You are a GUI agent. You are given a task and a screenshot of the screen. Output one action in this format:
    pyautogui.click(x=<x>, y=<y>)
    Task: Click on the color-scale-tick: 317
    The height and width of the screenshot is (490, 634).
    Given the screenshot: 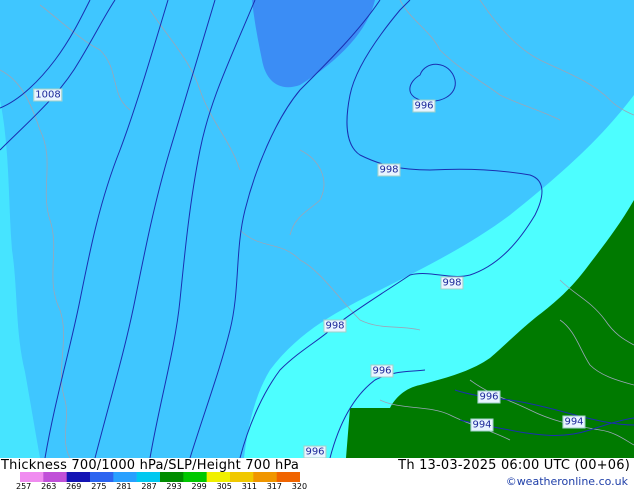 What is the action you would take?
    pyautogui.click(x=274, y=486)
    